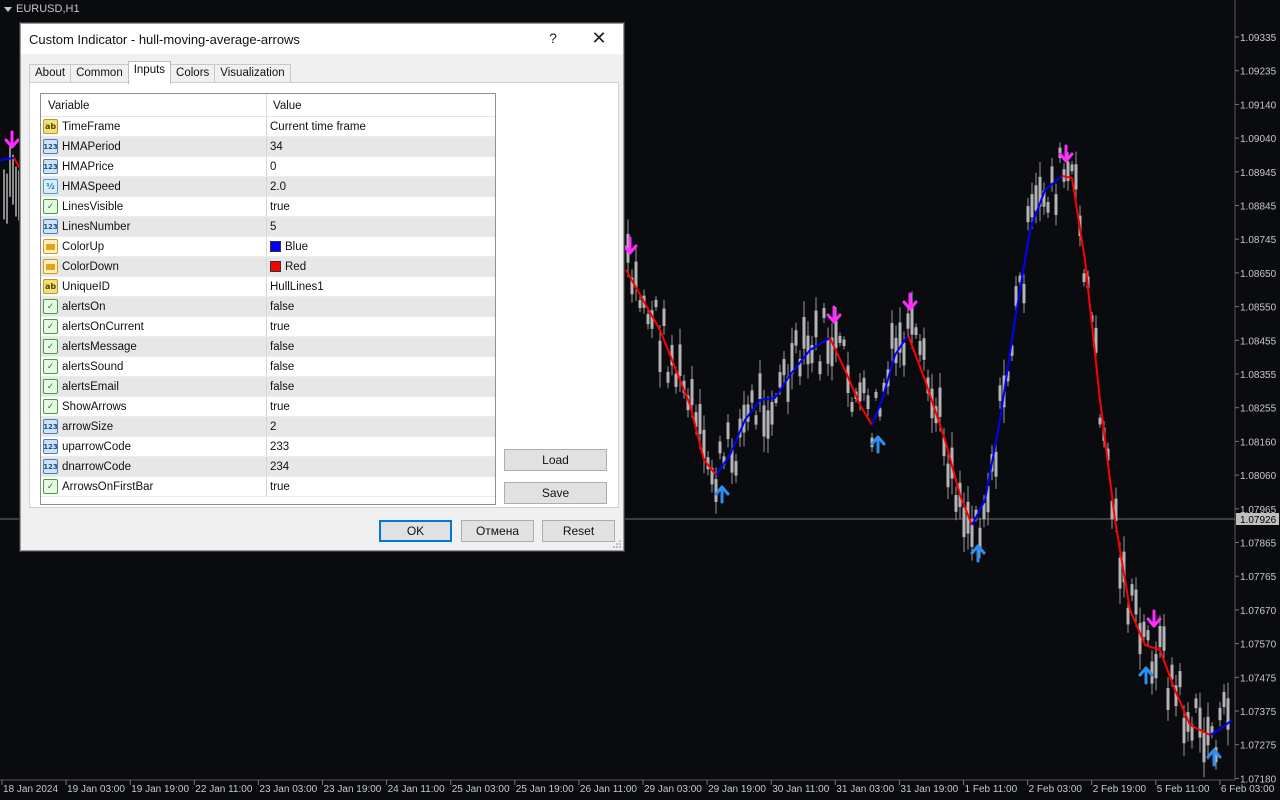 This screenshot has width=1280, height=800. I want to click on variable-name: ColorDown, so click(90, 266).